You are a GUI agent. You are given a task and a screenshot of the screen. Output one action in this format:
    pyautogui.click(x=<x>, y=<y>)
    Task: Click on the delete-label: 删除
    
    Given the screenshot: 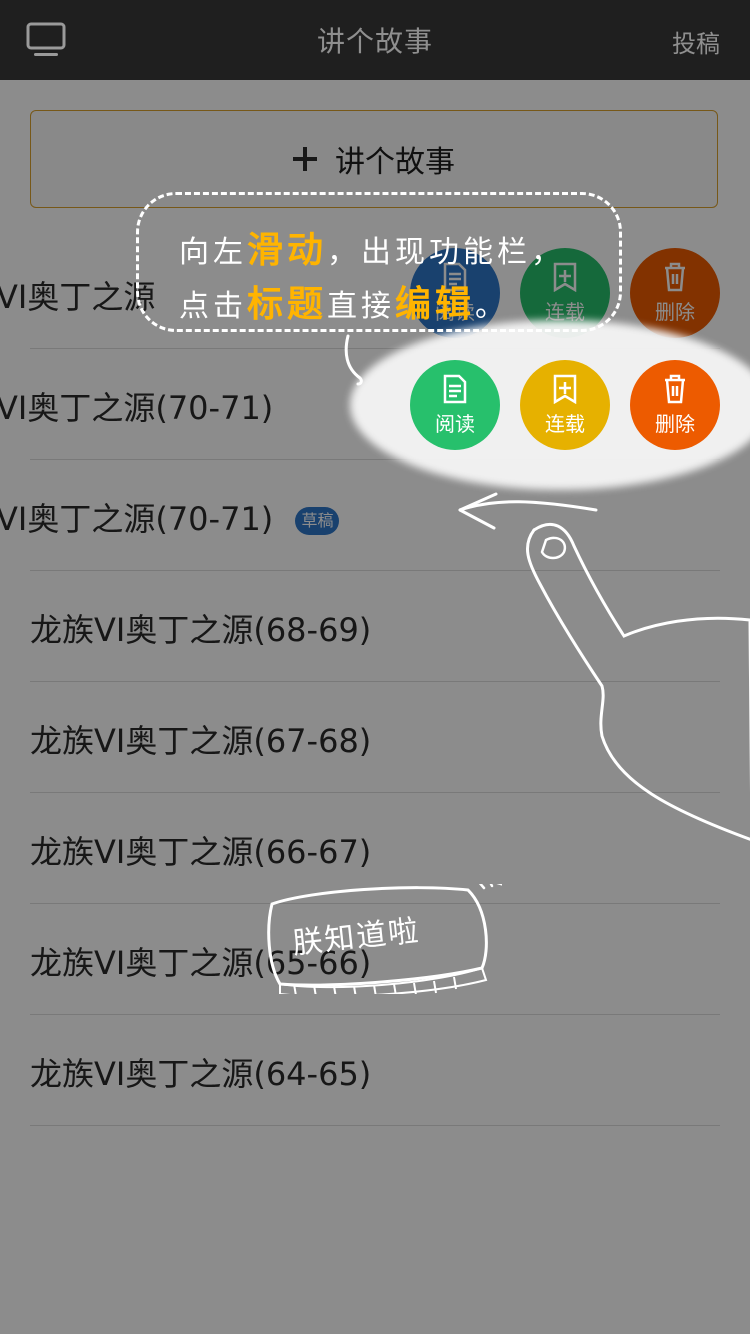 What is the action you would take?
    pyautogui.click(x=675, y=423)
    